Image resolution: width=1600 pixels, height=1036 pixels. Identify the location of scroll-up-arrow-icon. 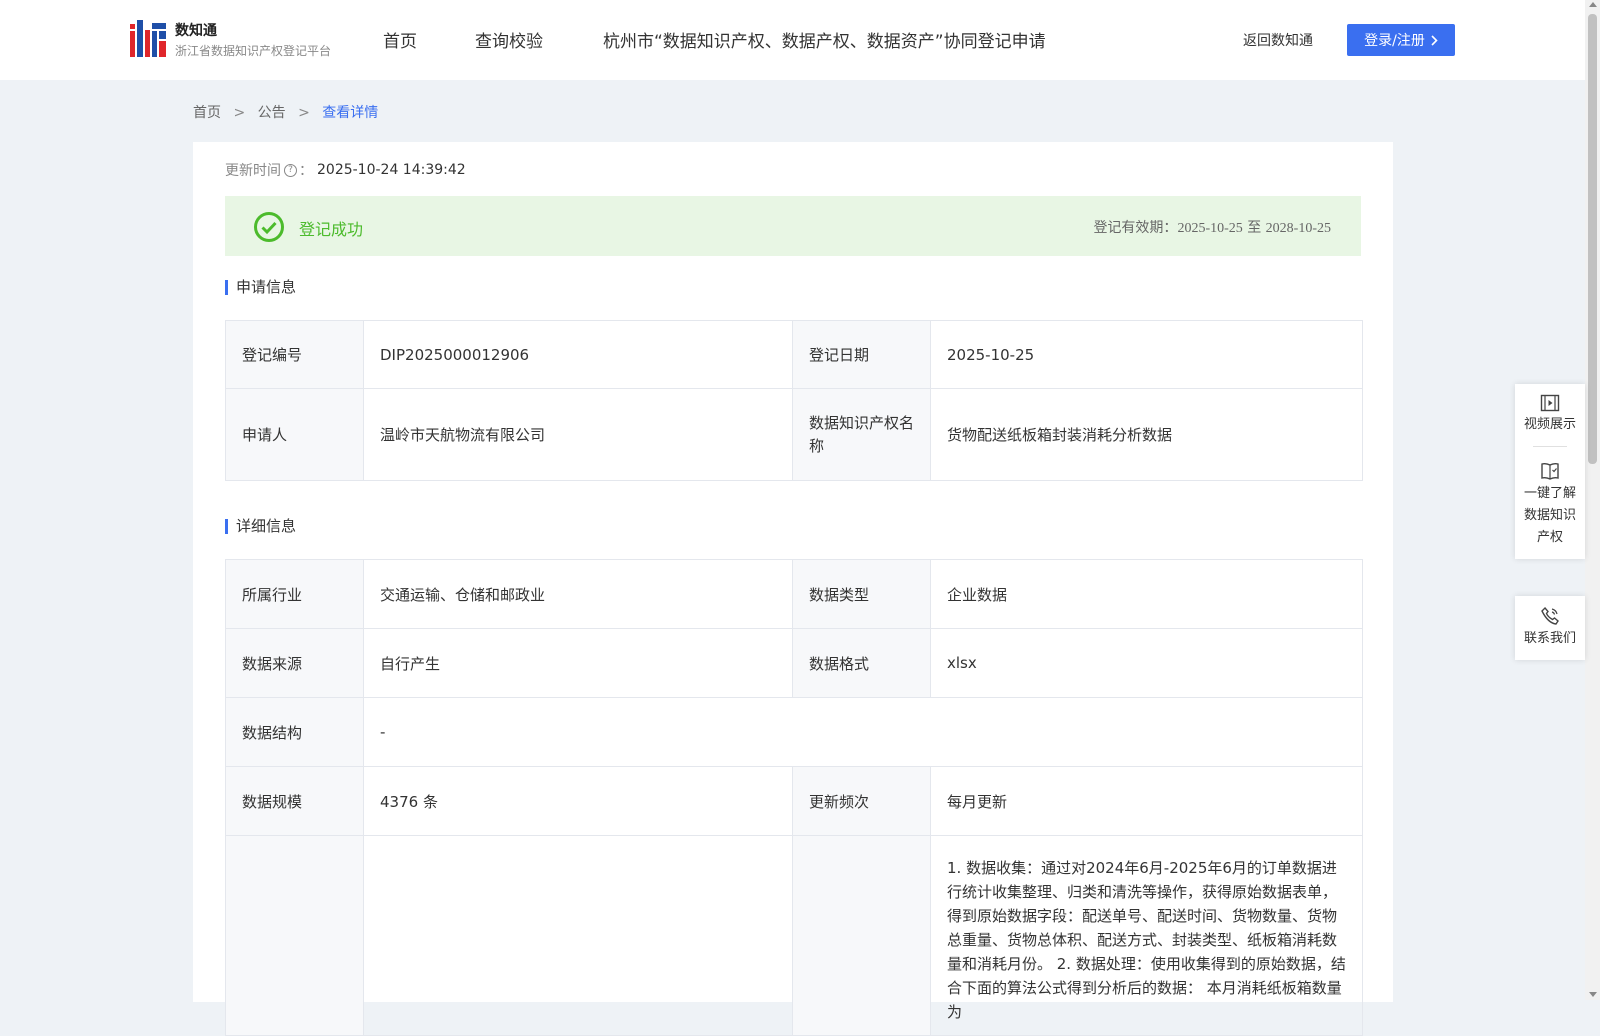
(1593, 4).